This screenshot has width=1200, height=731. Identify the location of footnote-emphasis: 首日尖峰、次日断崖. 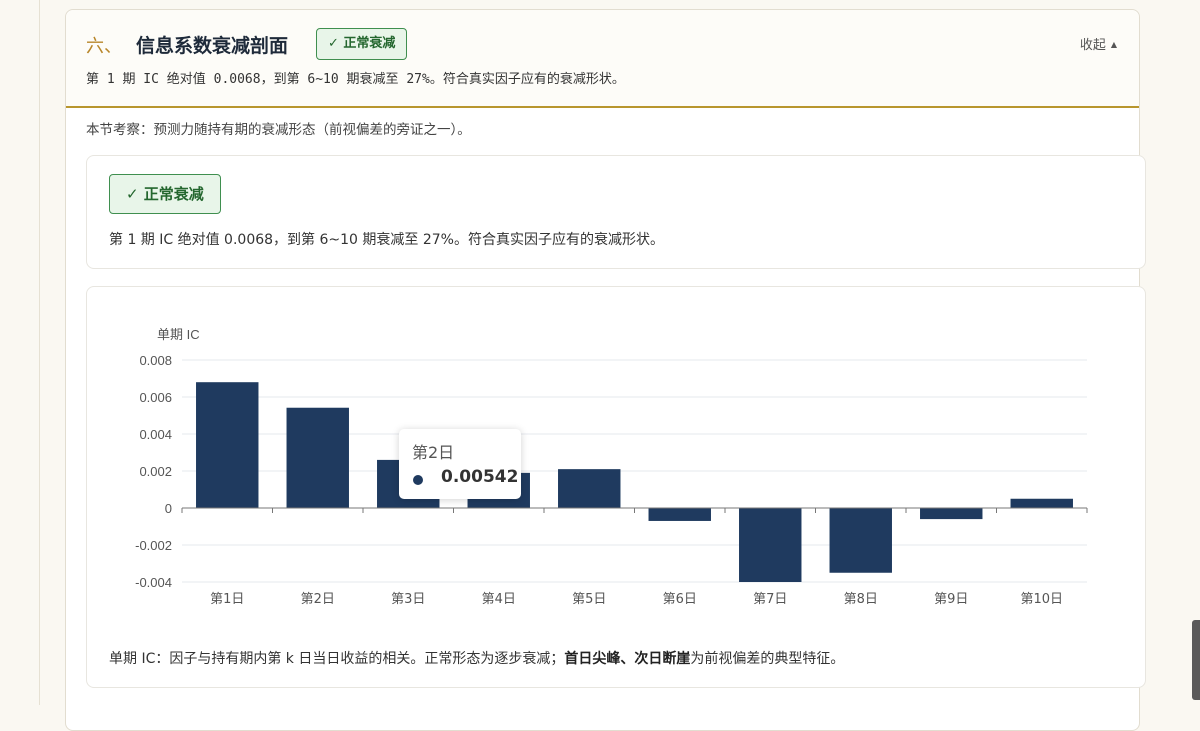
(627, 659).